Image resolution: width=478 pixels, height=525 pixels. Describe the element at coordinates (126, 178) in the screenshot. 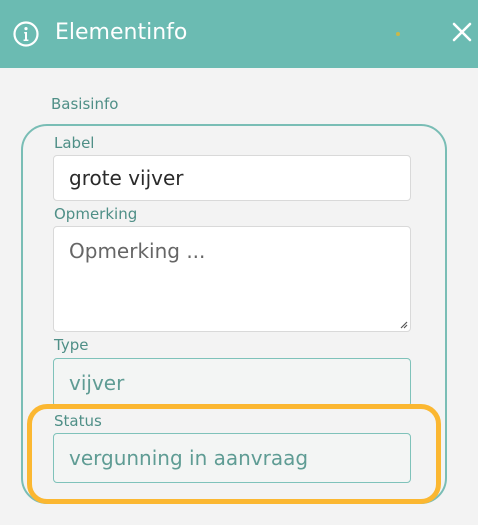

I see `label-input-value: grote vijver` at that location.